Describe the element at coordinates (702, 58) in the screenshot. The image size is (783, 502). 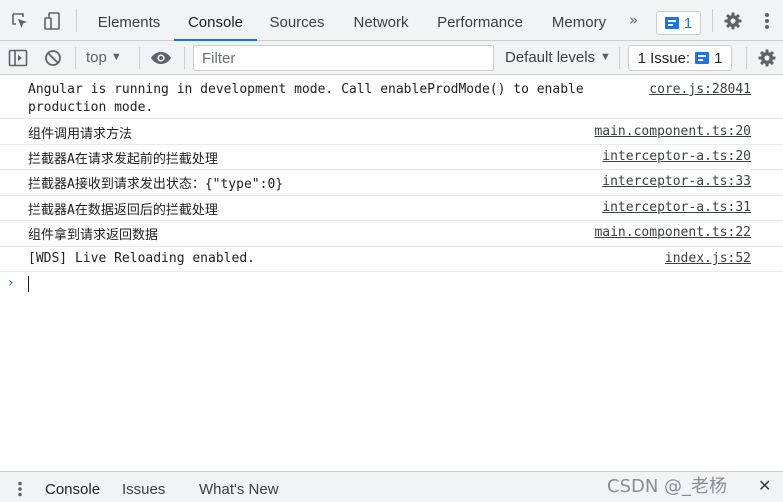
I see `issue-message-icon` at that location.